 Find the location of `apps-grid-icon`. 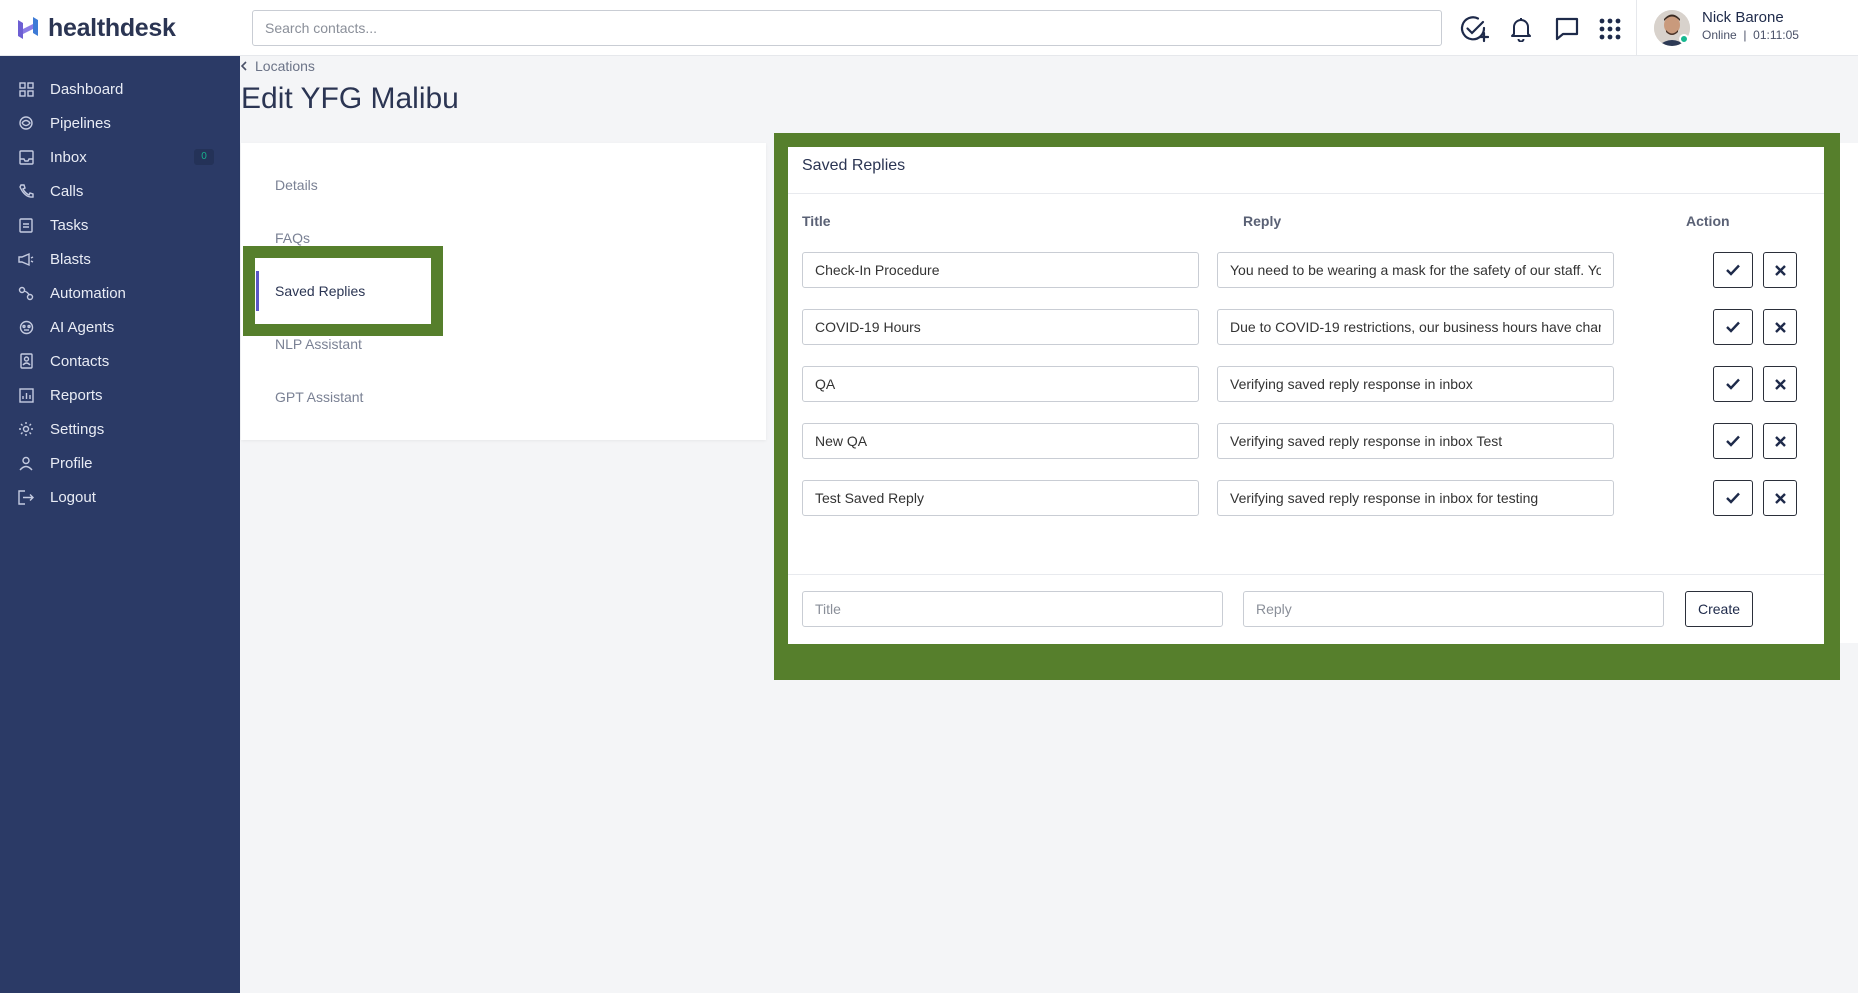

apps-grid-icon is located at coordinates (1610, 29).